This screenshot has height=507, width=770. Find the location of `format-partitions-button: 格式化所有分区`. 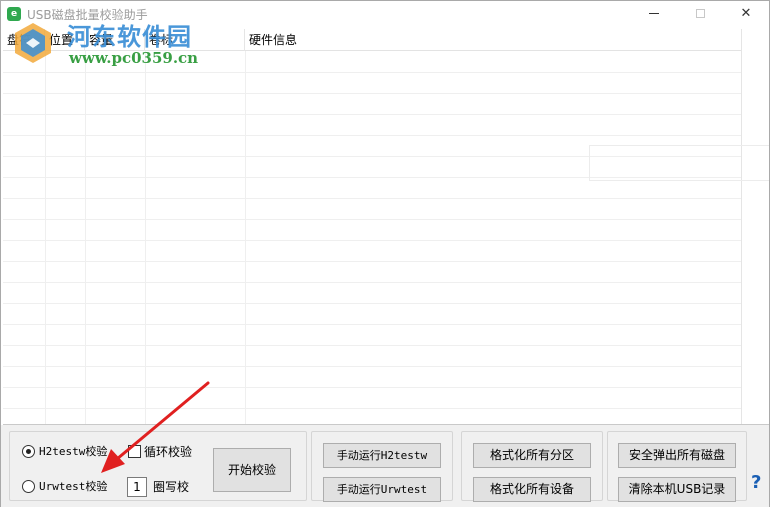

format-partitions-button: 格式化所有分区 is located at coordinates (532, 455).